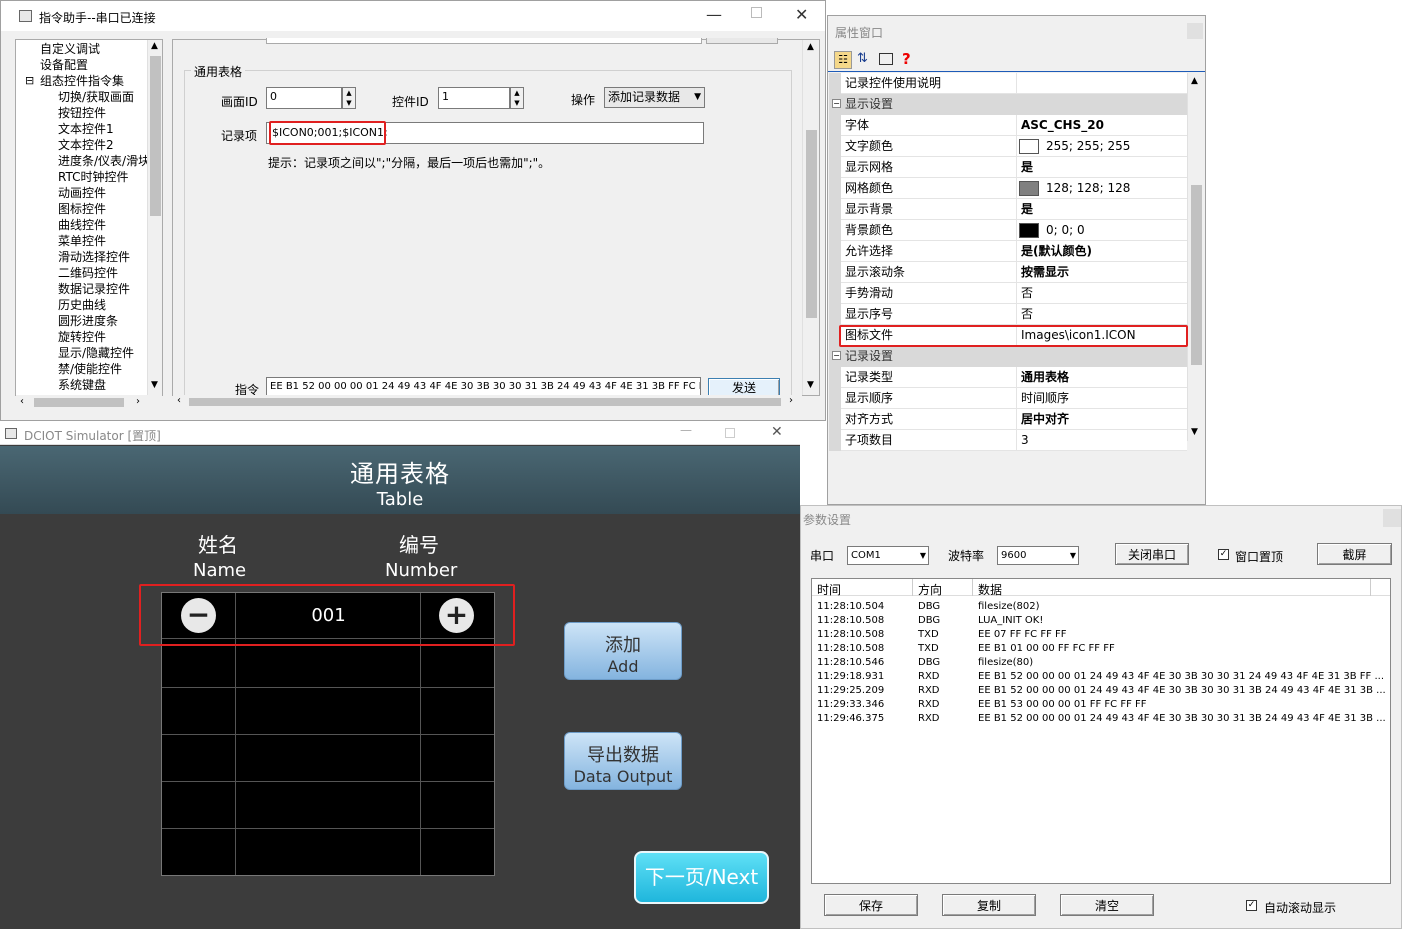  I want to click on log-list: 时间 方向 数据, so click(1101, 731).